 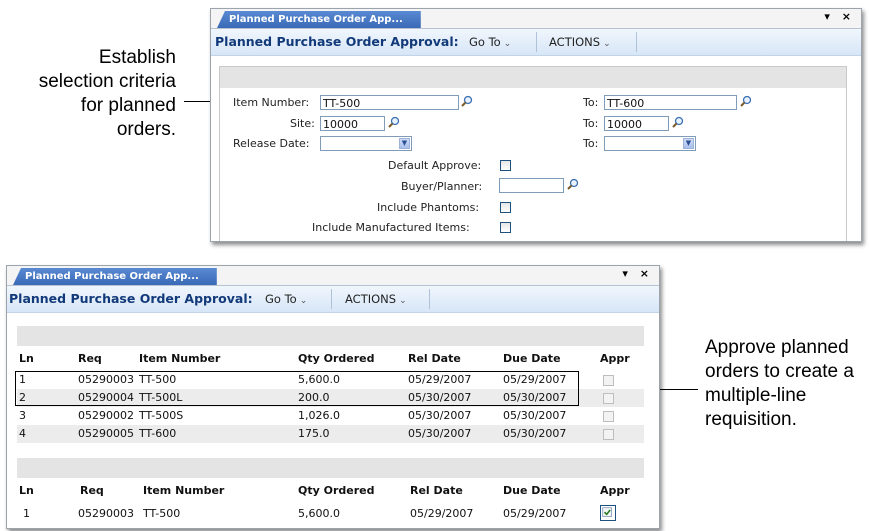 What do you see at coordinates (271, 143) in the screenshot?
I see `release-date-label: Release Date:` at bounding box center [271, 143].